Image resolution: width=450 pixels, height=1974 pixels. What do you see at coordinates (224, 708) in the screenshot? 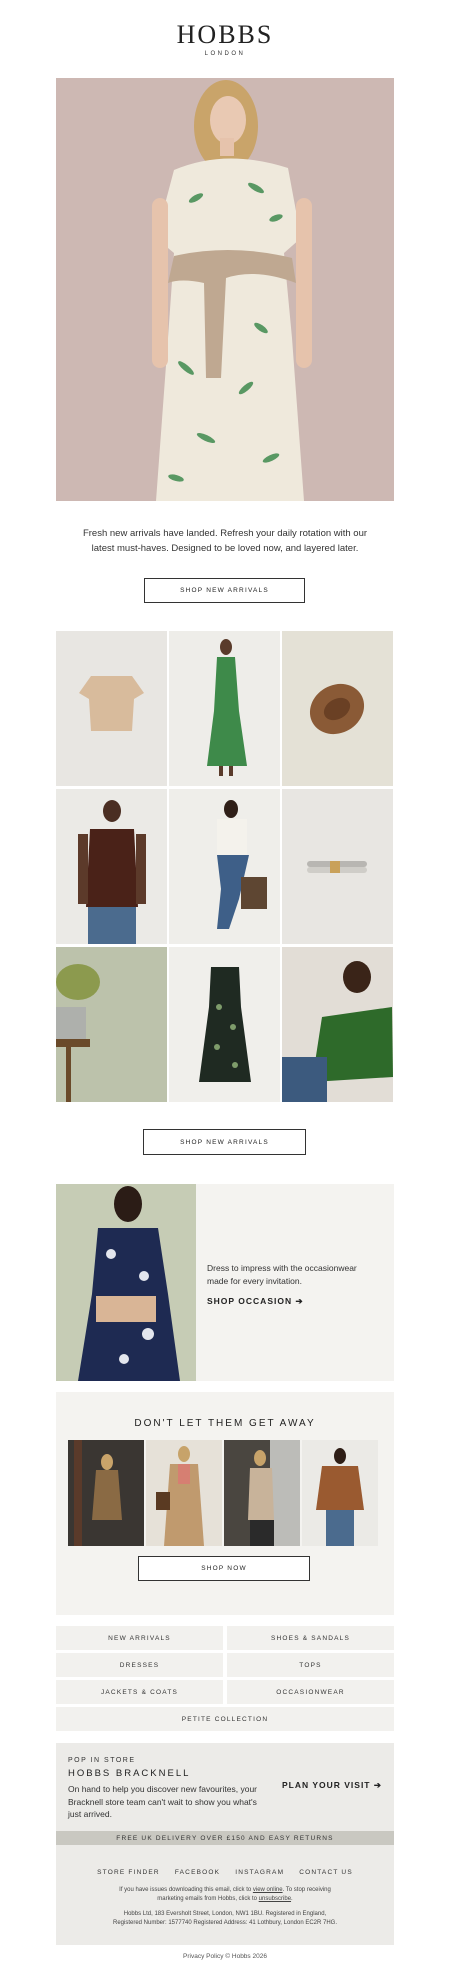
I see `product-tile-green-dress` at bounding box center [224, 708].